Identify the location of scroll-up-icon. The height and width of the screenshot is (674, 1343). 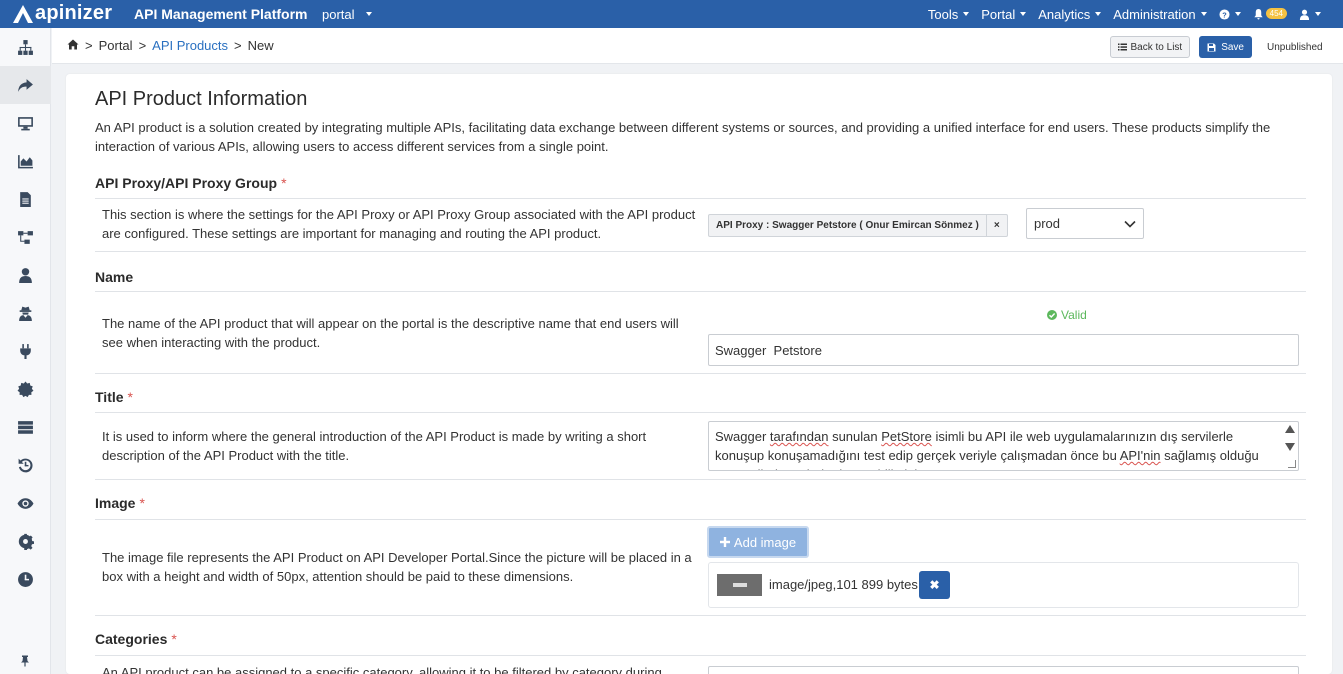
(1290, 429).